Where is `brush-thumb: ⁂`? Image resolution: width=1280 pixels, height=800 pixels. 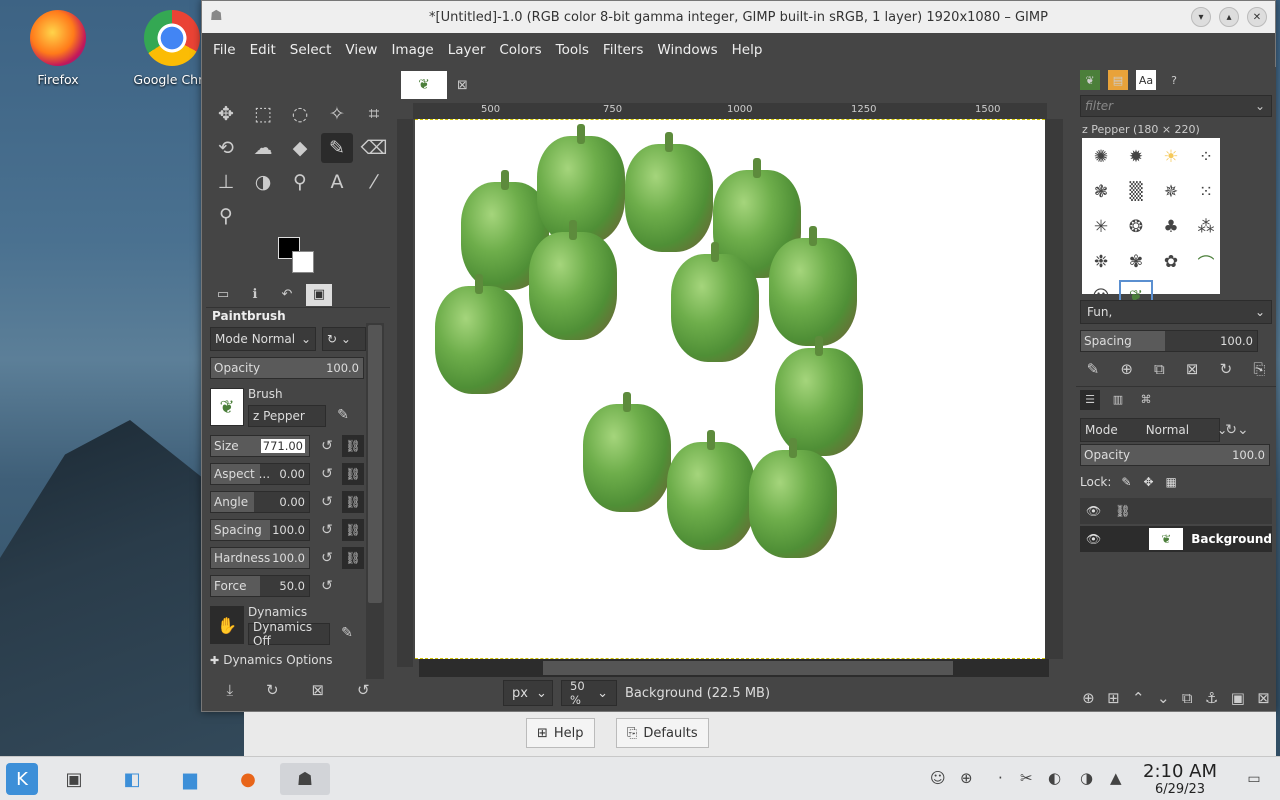
brush-thumb: ⁂ is located at coordinates (1206, 227).